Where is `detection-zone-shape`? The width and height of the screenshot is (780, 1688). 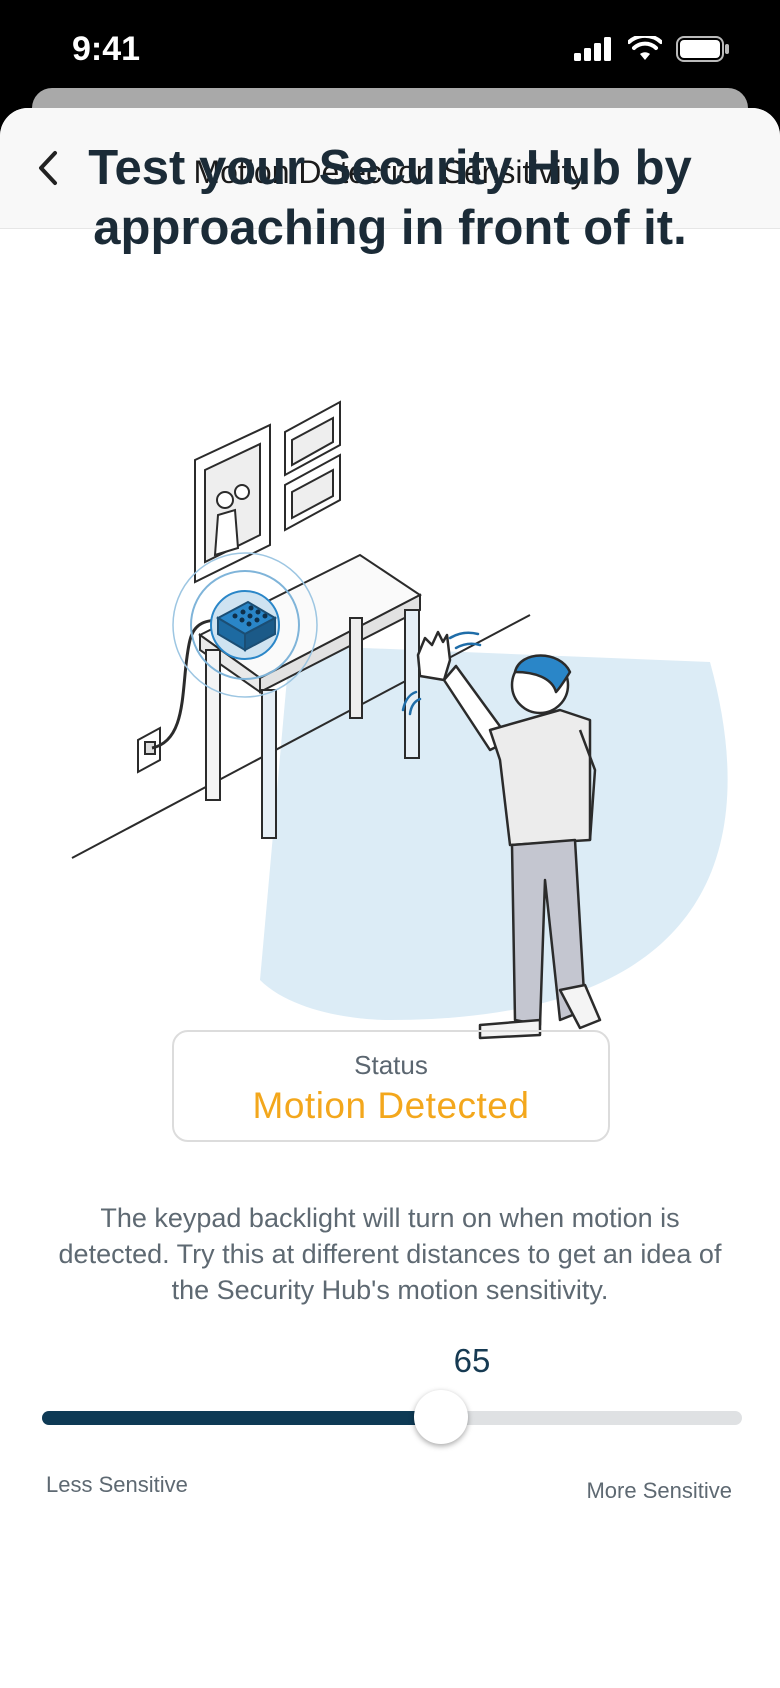 detection-zone-shape is located at coordinates (494, 832).